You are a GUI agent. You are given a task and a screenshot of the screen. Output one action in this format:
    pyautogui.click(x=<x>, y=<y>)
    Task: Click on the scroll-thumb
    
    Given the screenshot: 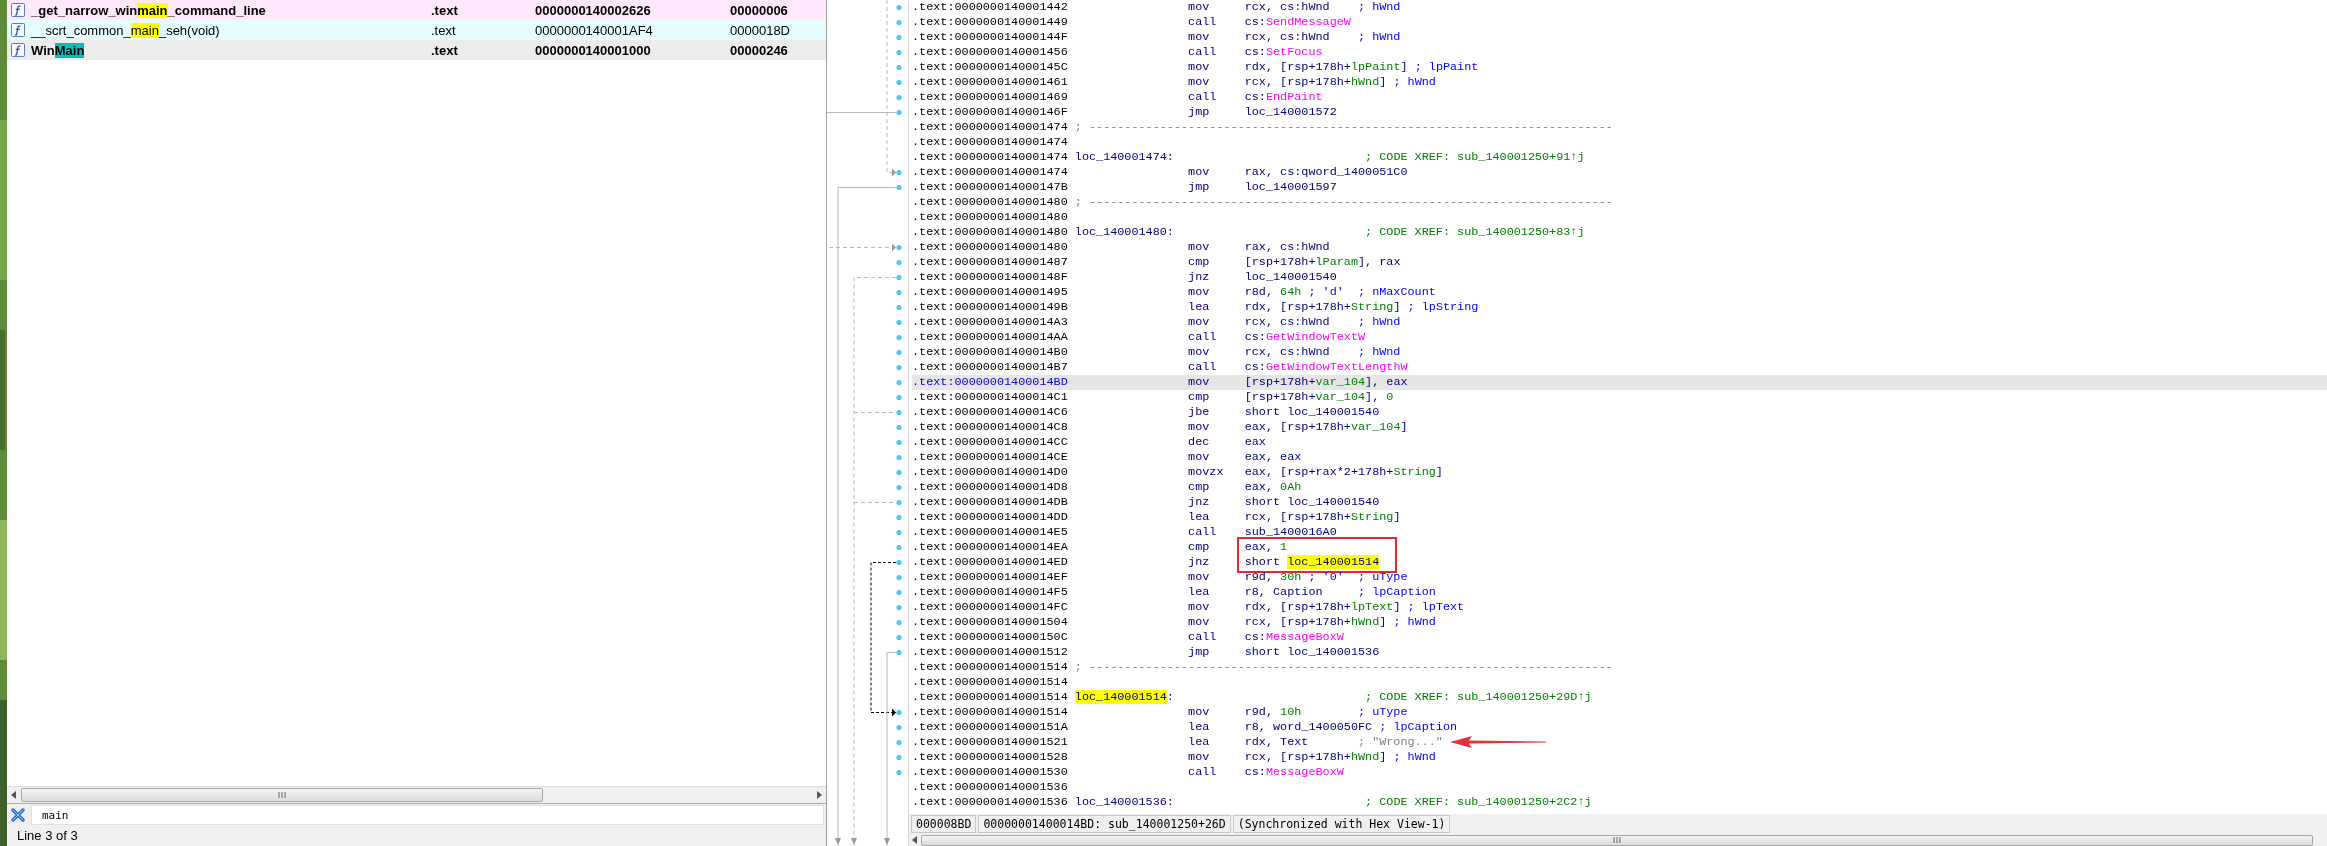 What is the action you would take?
    pyautogui.click(x=282, y=795)
    